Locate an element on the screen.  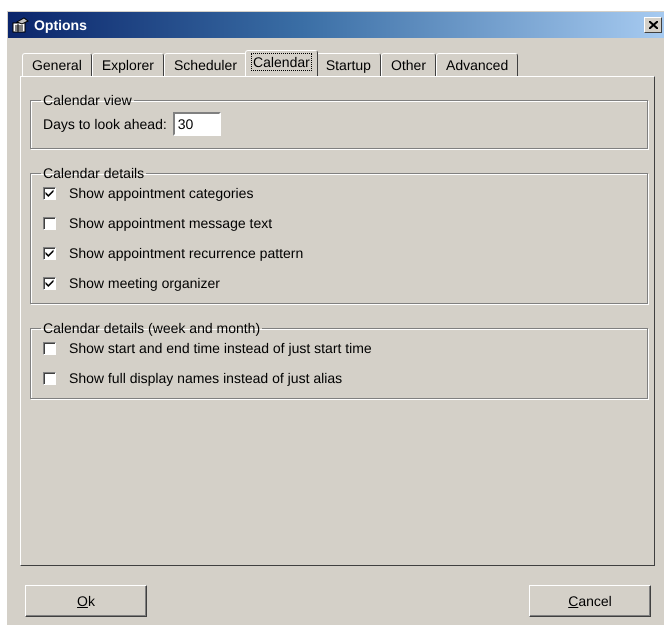
tab: Explorer is located at coordinates (128, 64).